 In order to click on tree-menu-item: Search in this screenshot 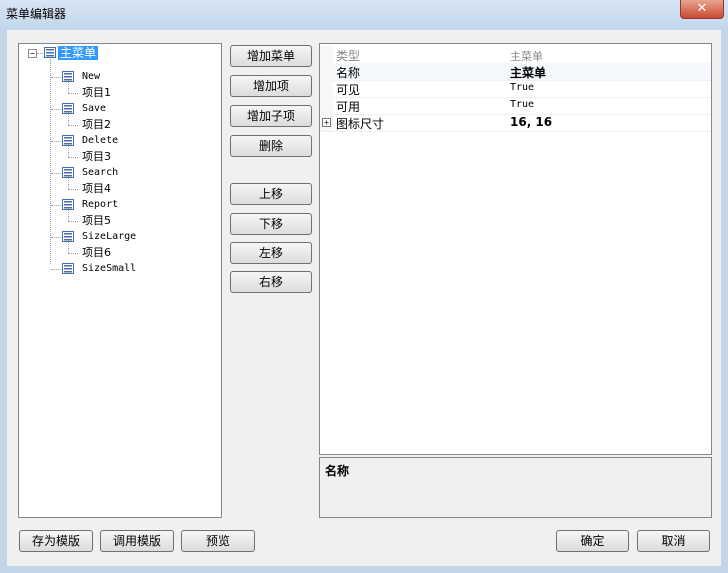, I will do `click(100, 173)`.